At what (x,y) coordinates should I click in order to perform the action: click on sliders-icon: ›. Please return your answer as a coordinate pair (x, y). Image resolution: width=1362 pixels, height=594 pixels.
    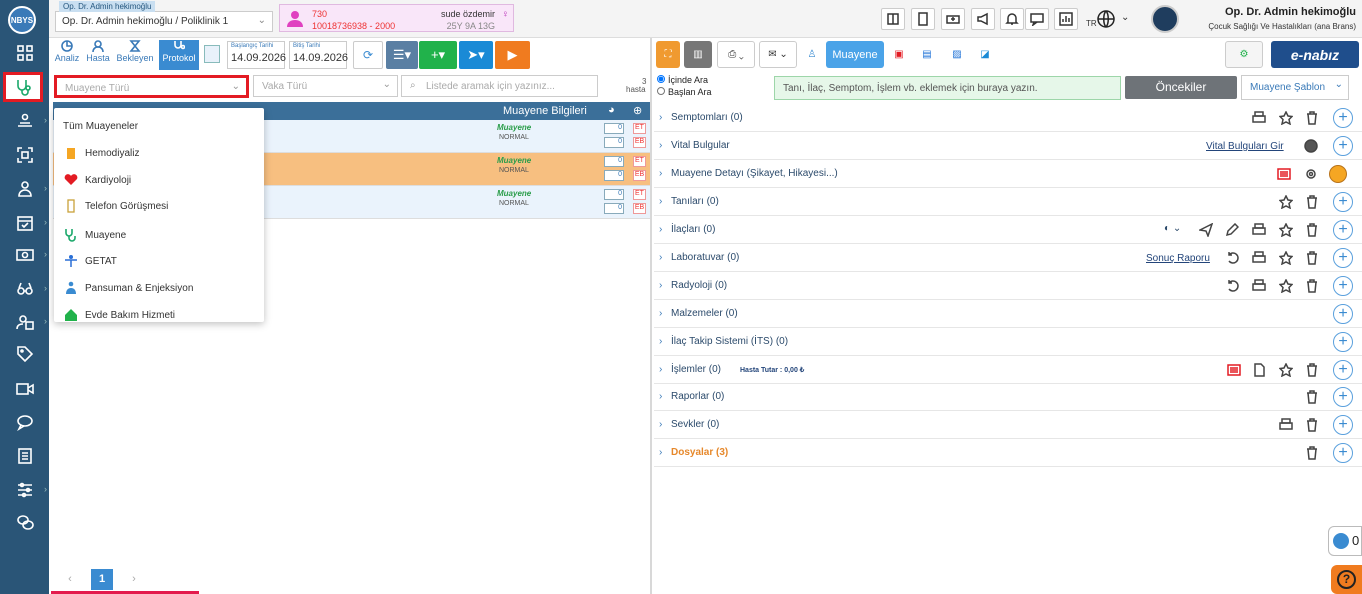
    Looking at the image, I should click on (24, 490).